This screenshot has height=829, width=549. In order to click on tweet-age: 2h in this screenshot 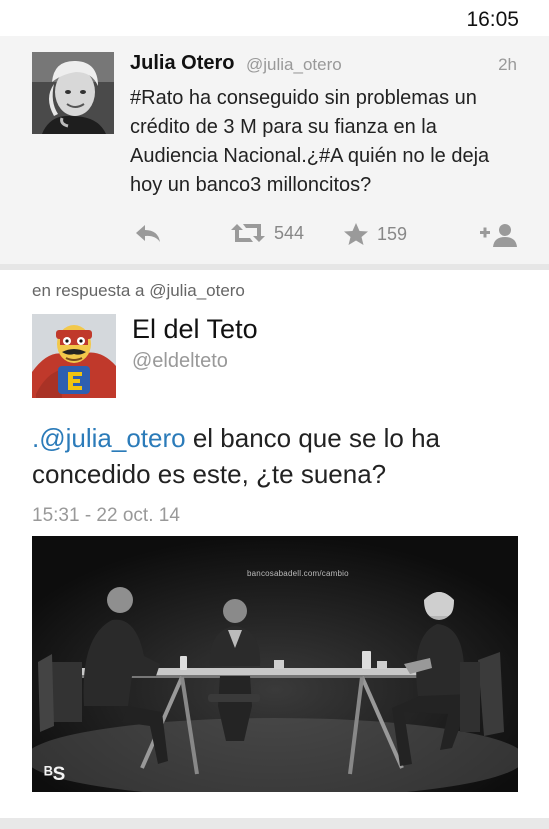, I will do `click(507, 64)`.